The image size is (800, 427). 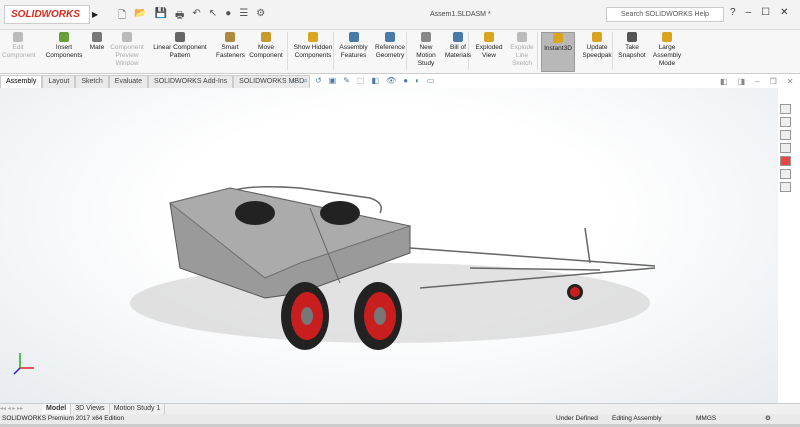 I want to click on smart-fasteners-icon, so click(x=230, y=37).